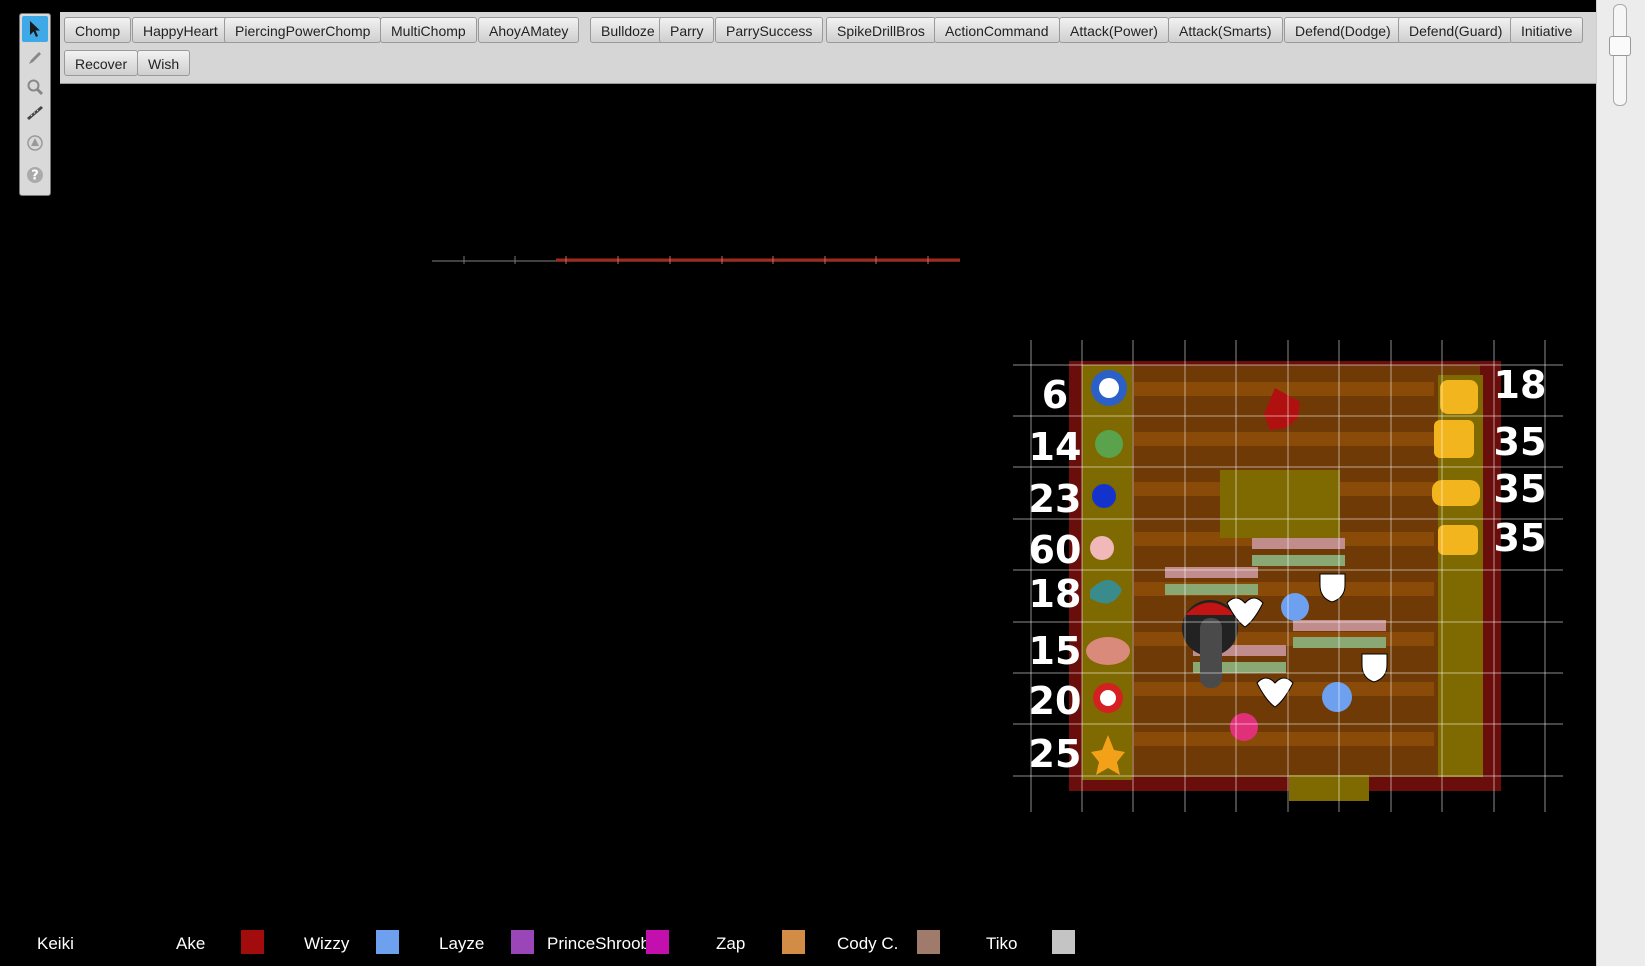 This screenshot has width=1645, height=966. I want to click on left-number-column: 6 14 23 60 18 15 20 25, so click(1055, 574).